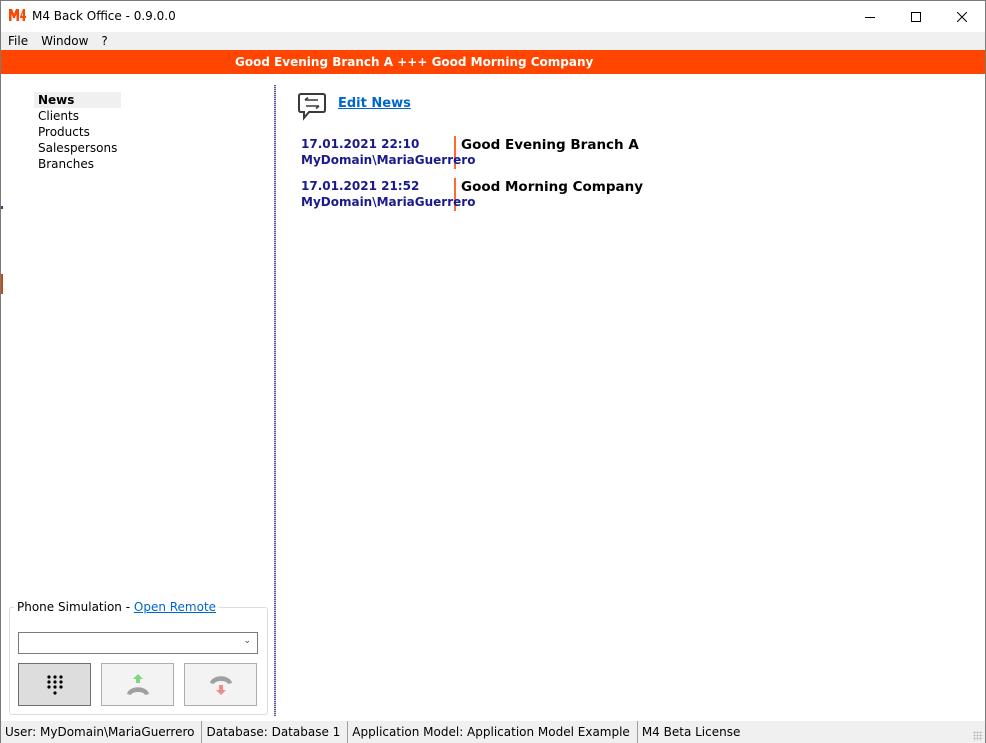  I want to click on resize-grip, so click(978, 736).